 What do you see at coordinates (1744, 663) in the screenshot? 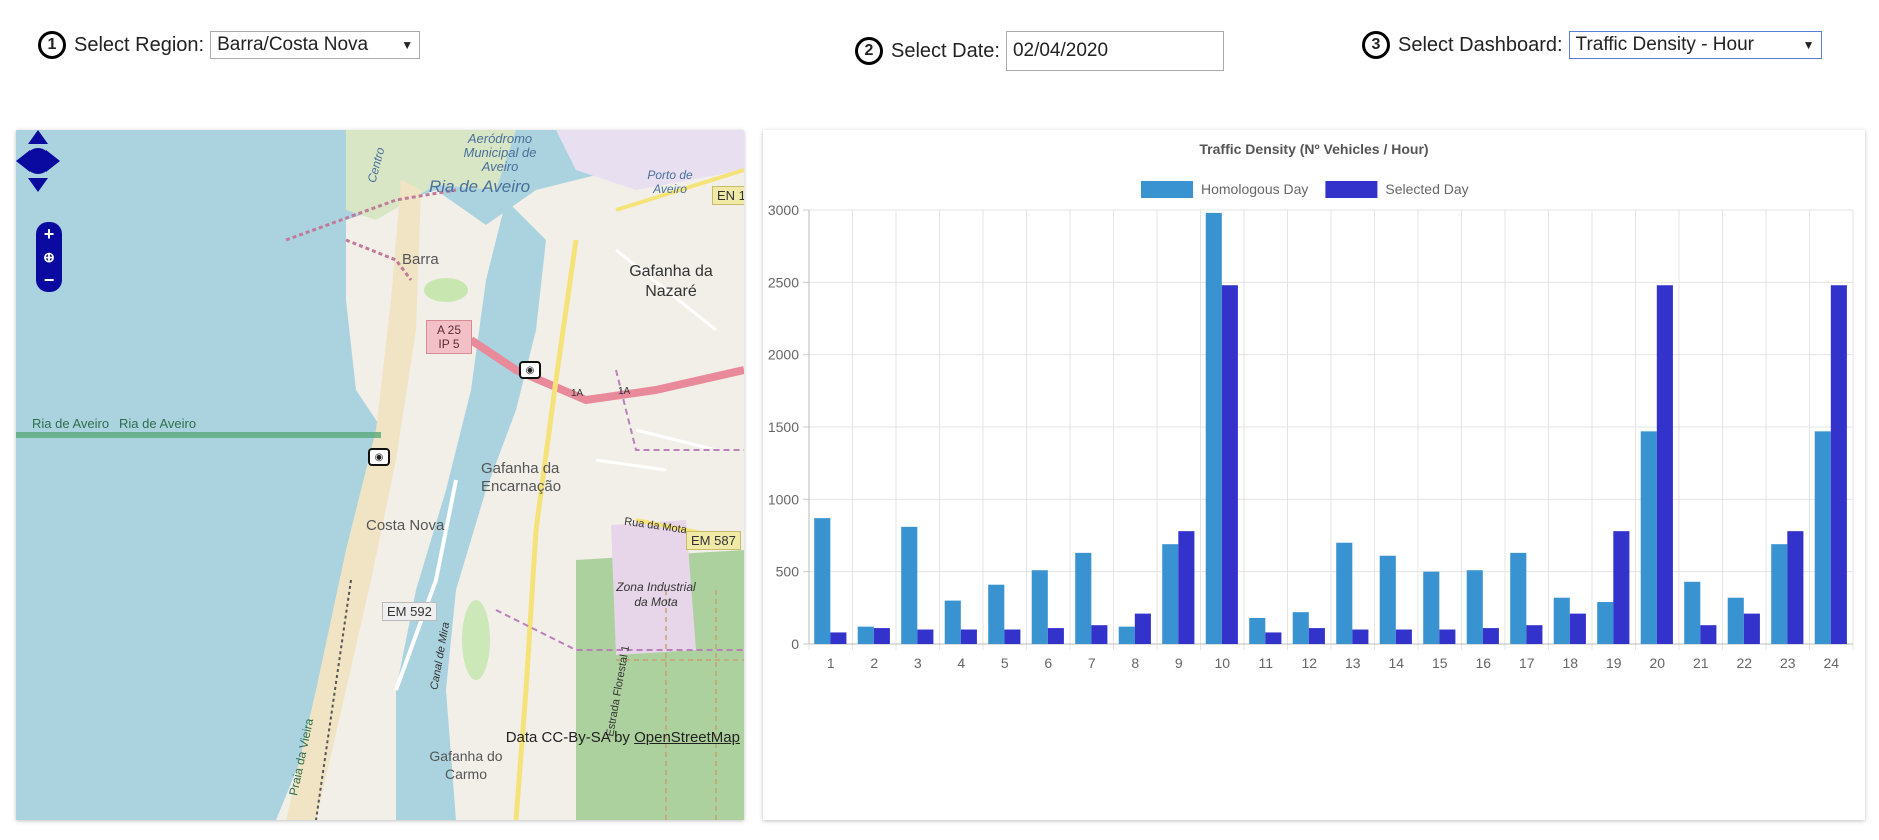
I see `x-tick-label: 22` at bounding box center [1744, 663].